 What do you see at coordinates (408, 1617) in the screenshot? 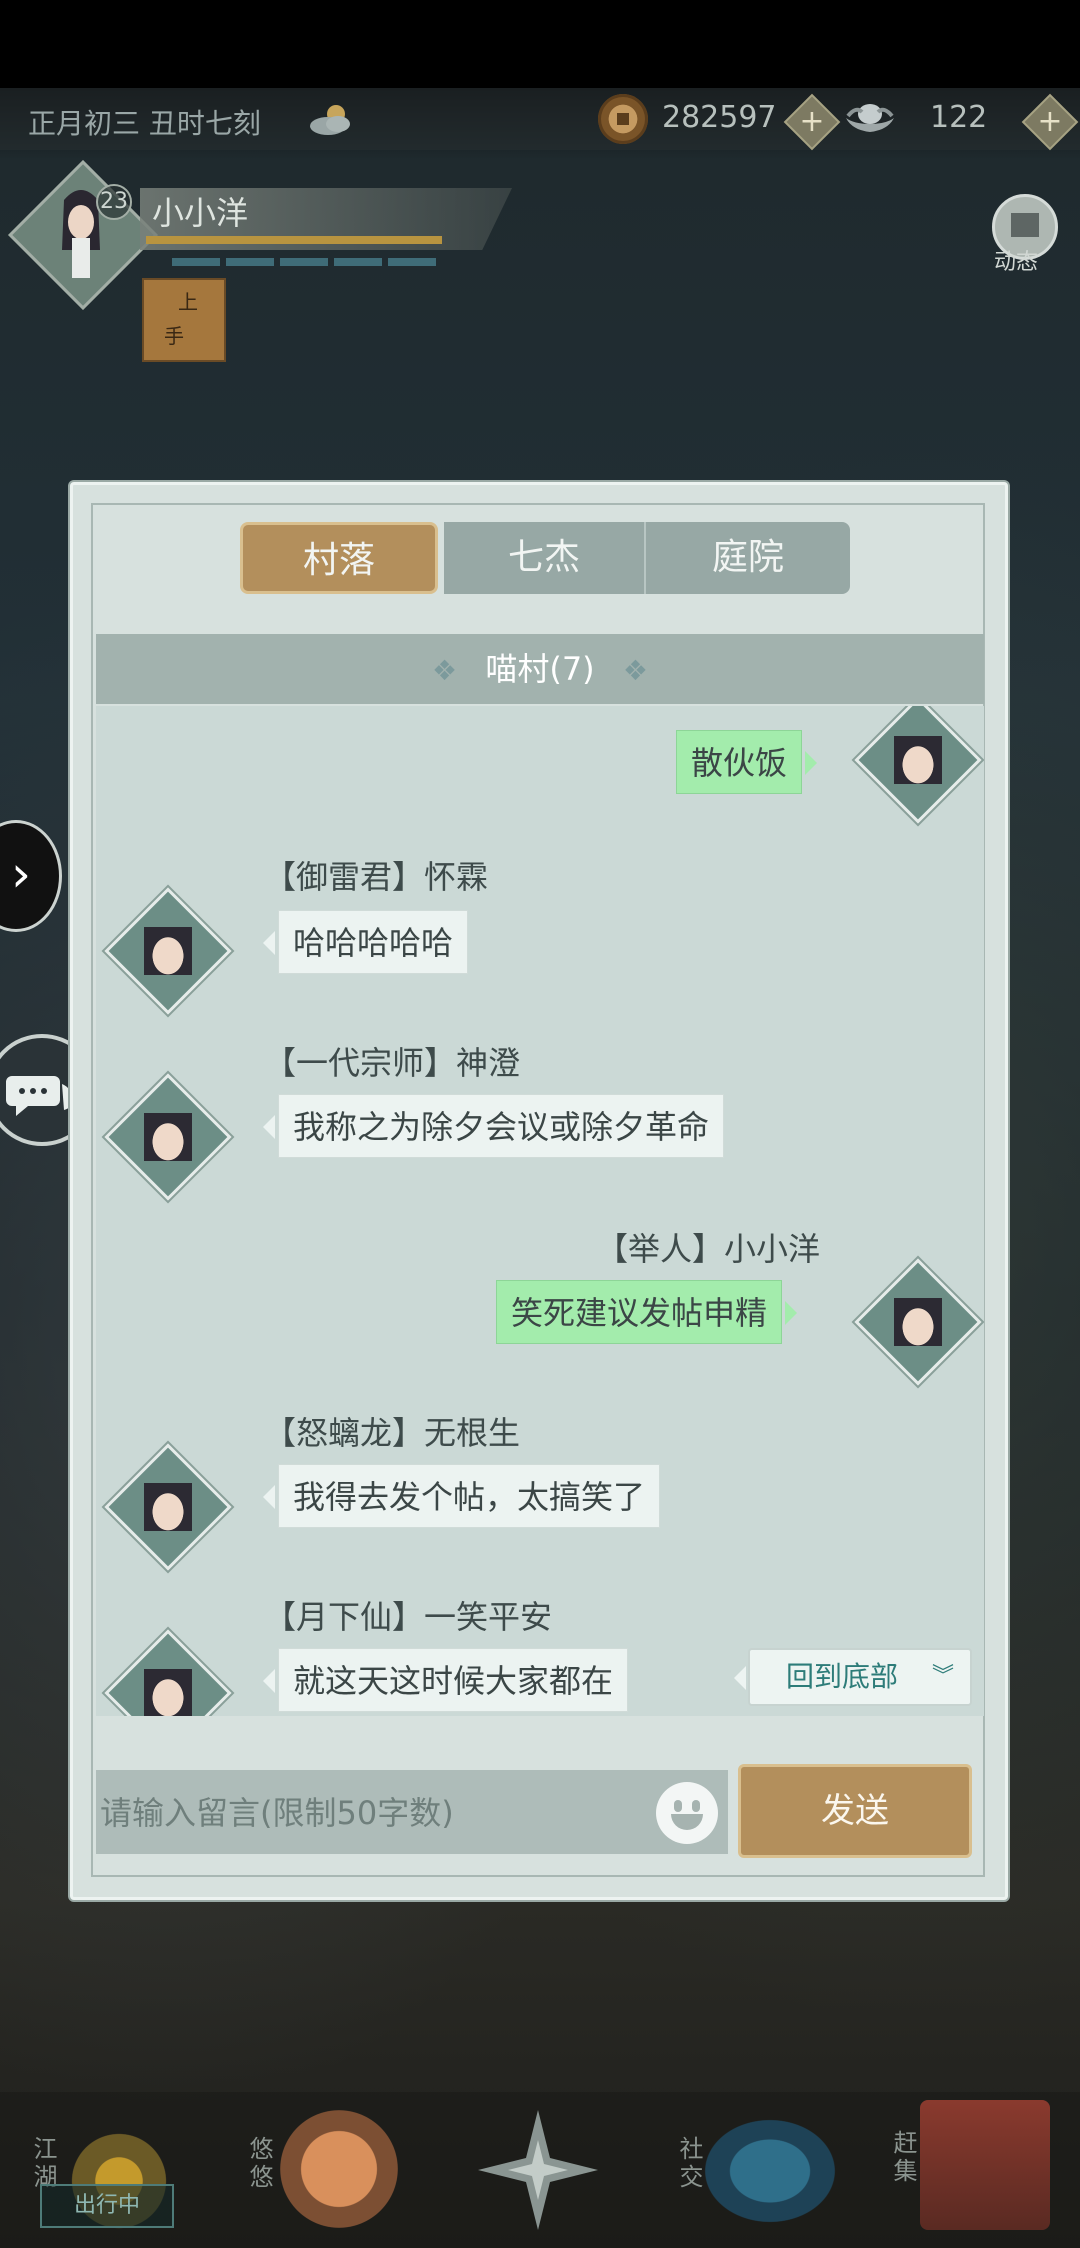
I see `sender-name: 【月下仙】一笑平安` at bounding box center [408, 1617].